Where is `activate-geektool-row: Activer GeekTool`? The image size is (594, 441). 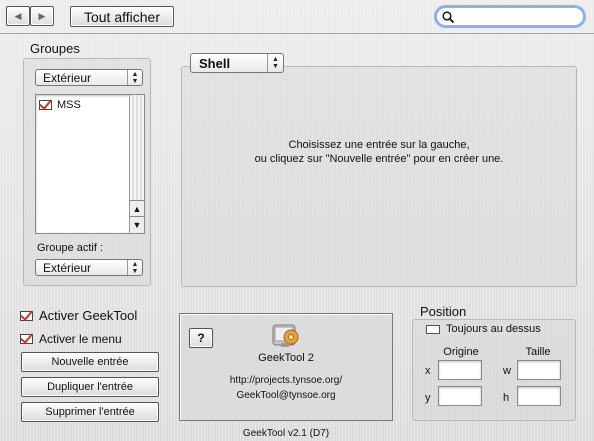
activate-geektool-row: Activer GeekTool is located at coordinates (78, 315).